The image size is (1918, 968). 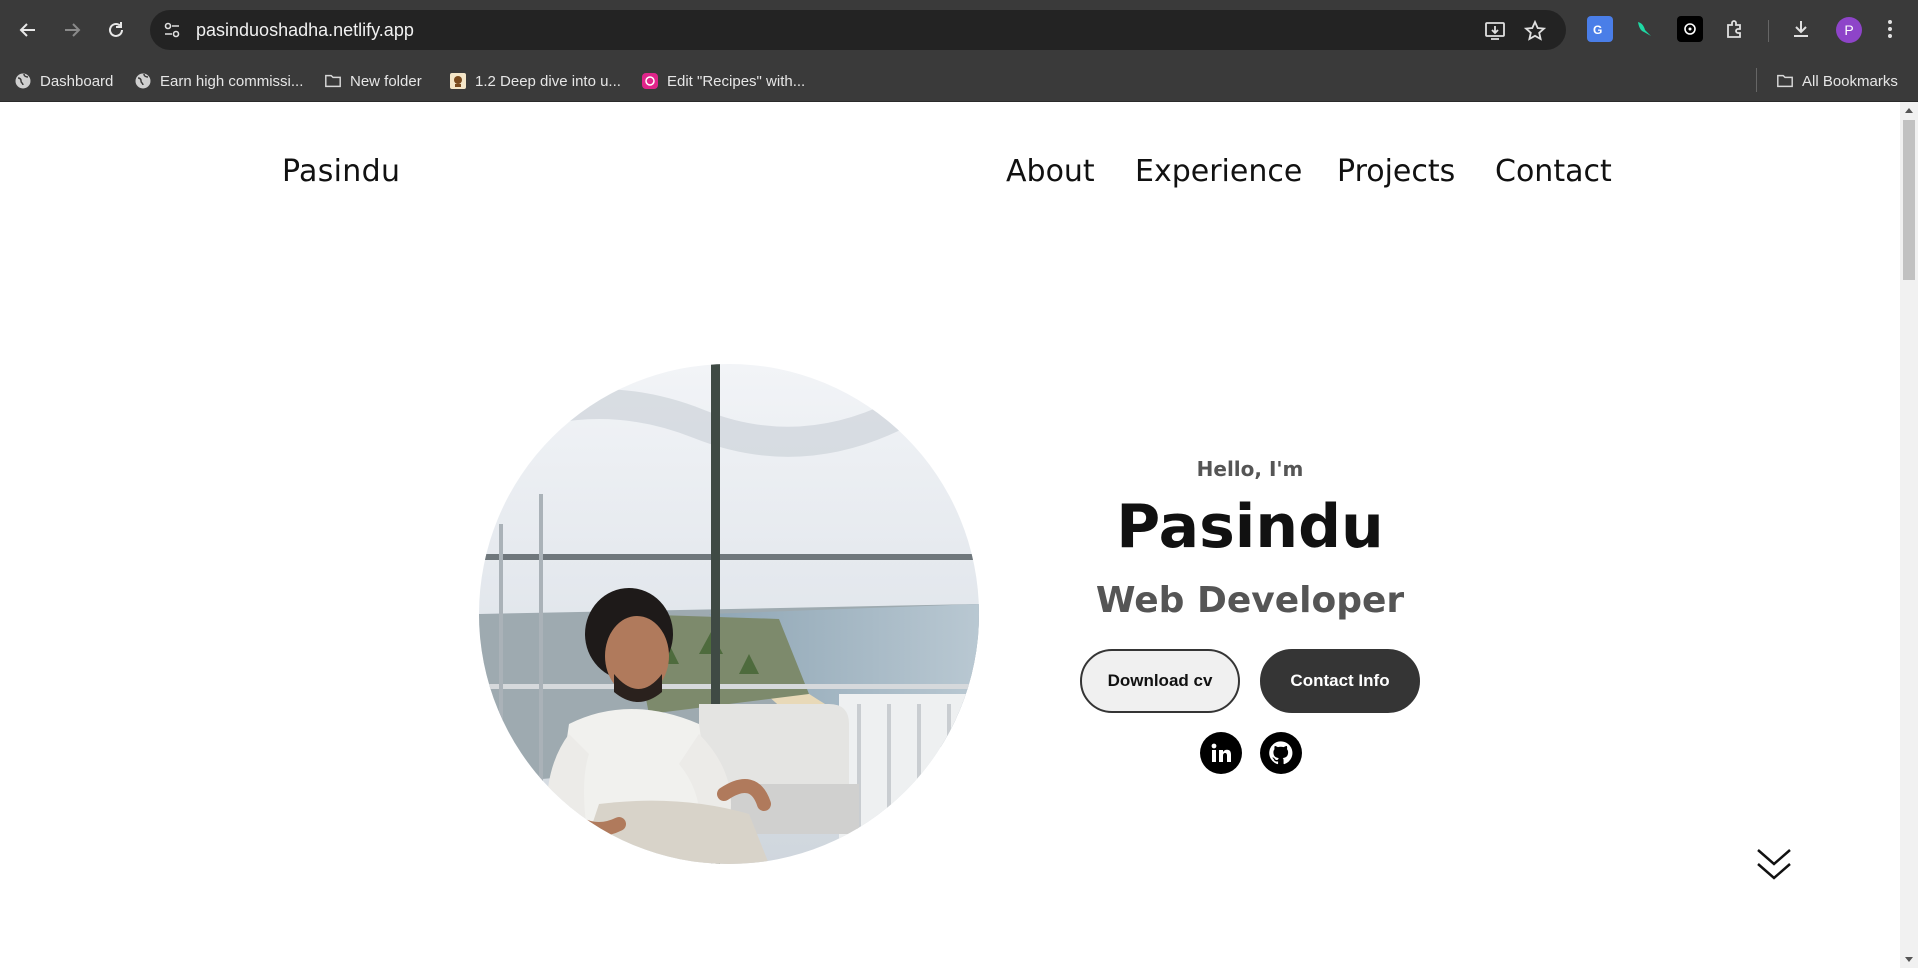 I want to click on back-button, so click(x=28, y=30).